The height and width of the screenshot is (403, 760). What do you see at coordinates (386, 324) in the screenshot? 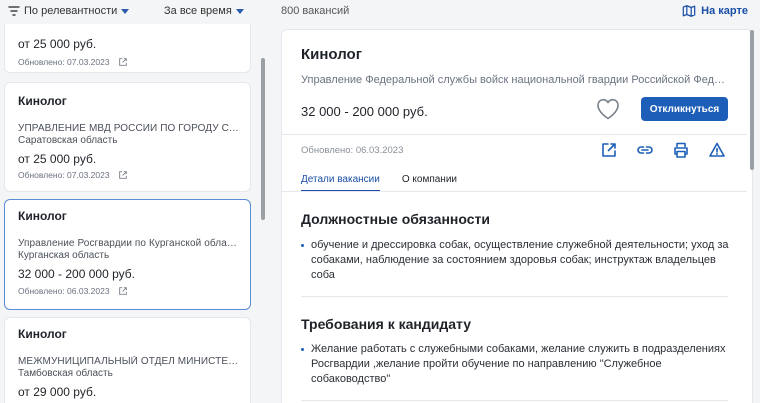
I see `requirements-heading: Требования к кандидату` at bounding box center [386, 324].